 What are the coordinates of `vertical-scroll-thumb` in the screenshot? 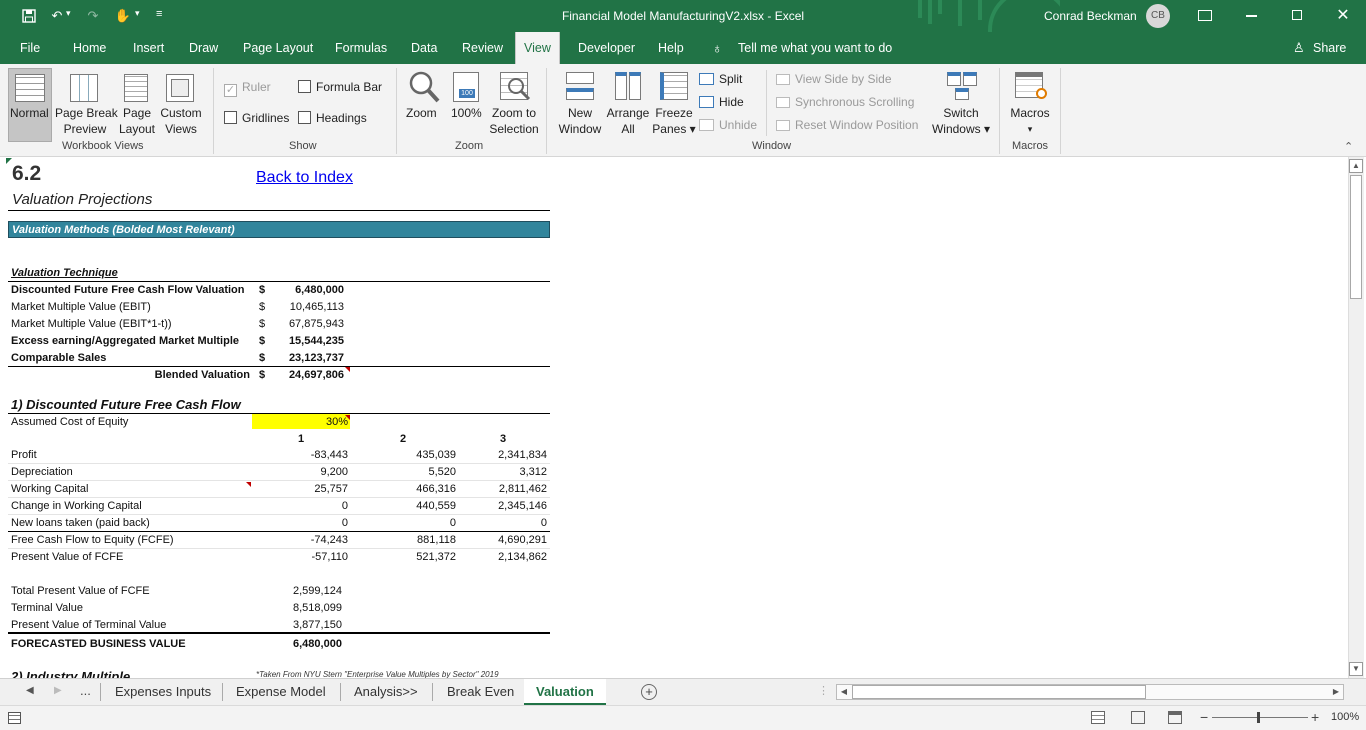 It's located at (1356, 237).